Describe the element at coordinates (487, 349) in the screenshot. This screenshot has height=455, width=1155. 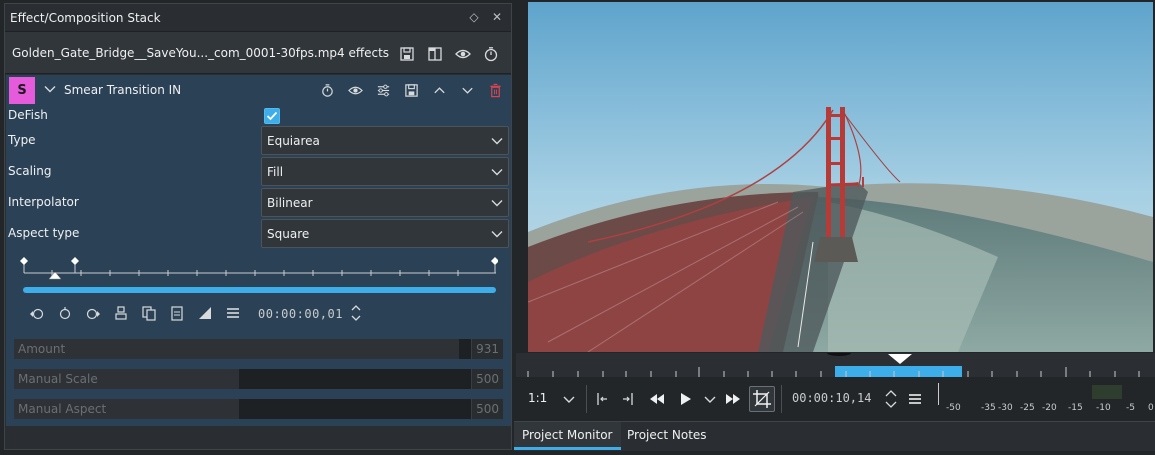
I see `slider-value: 931` at that location.